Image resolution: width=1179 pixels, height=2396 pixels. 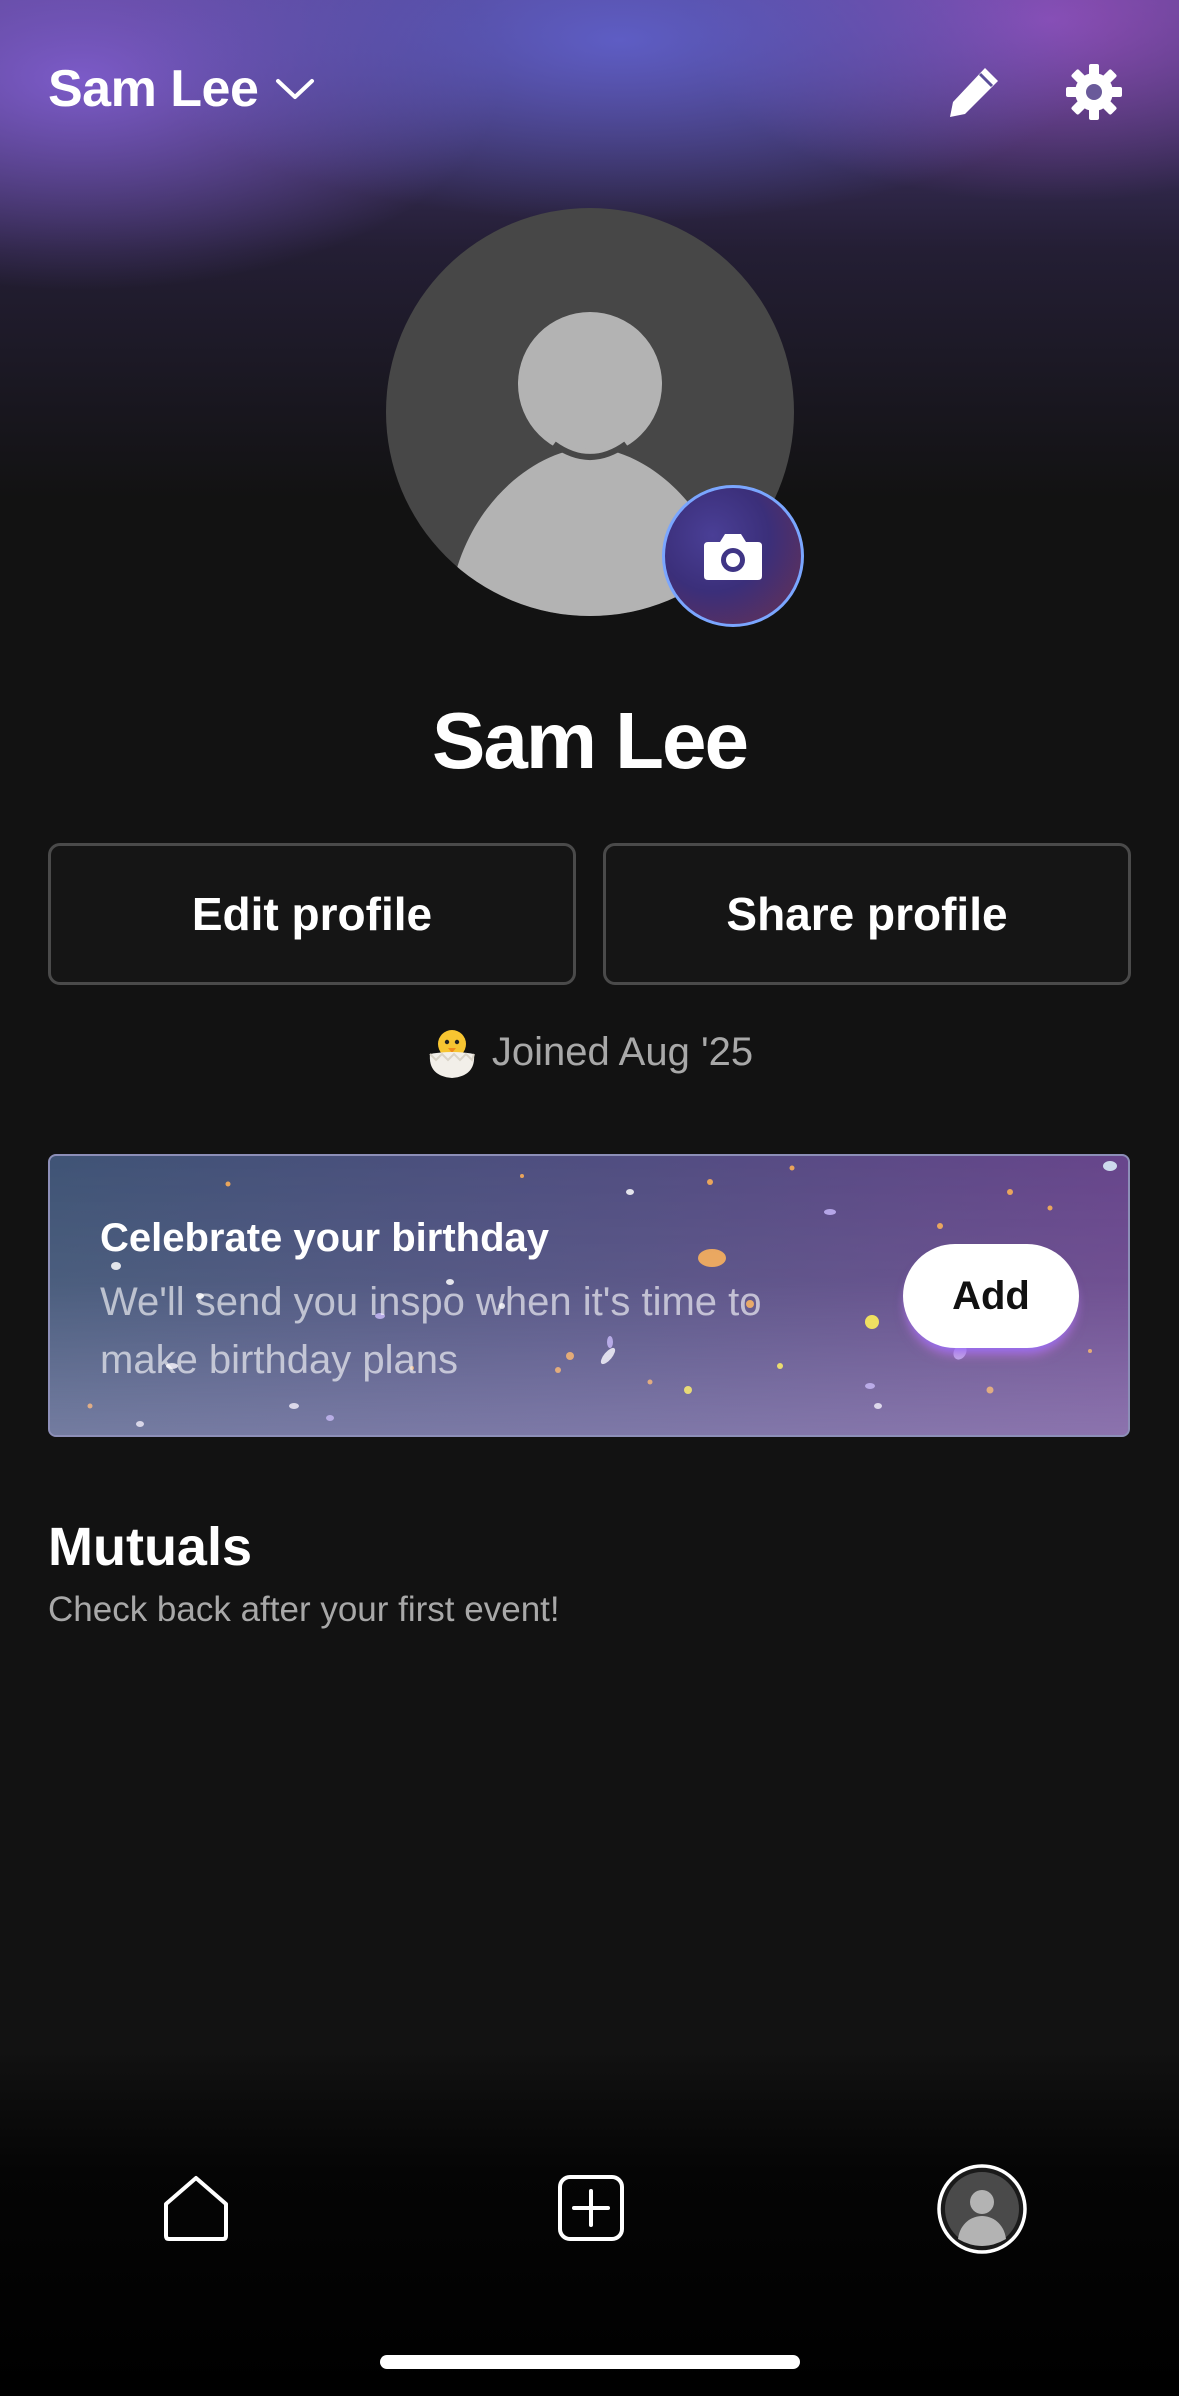 I want to click on camera-icon, so click(x=733, y=557).